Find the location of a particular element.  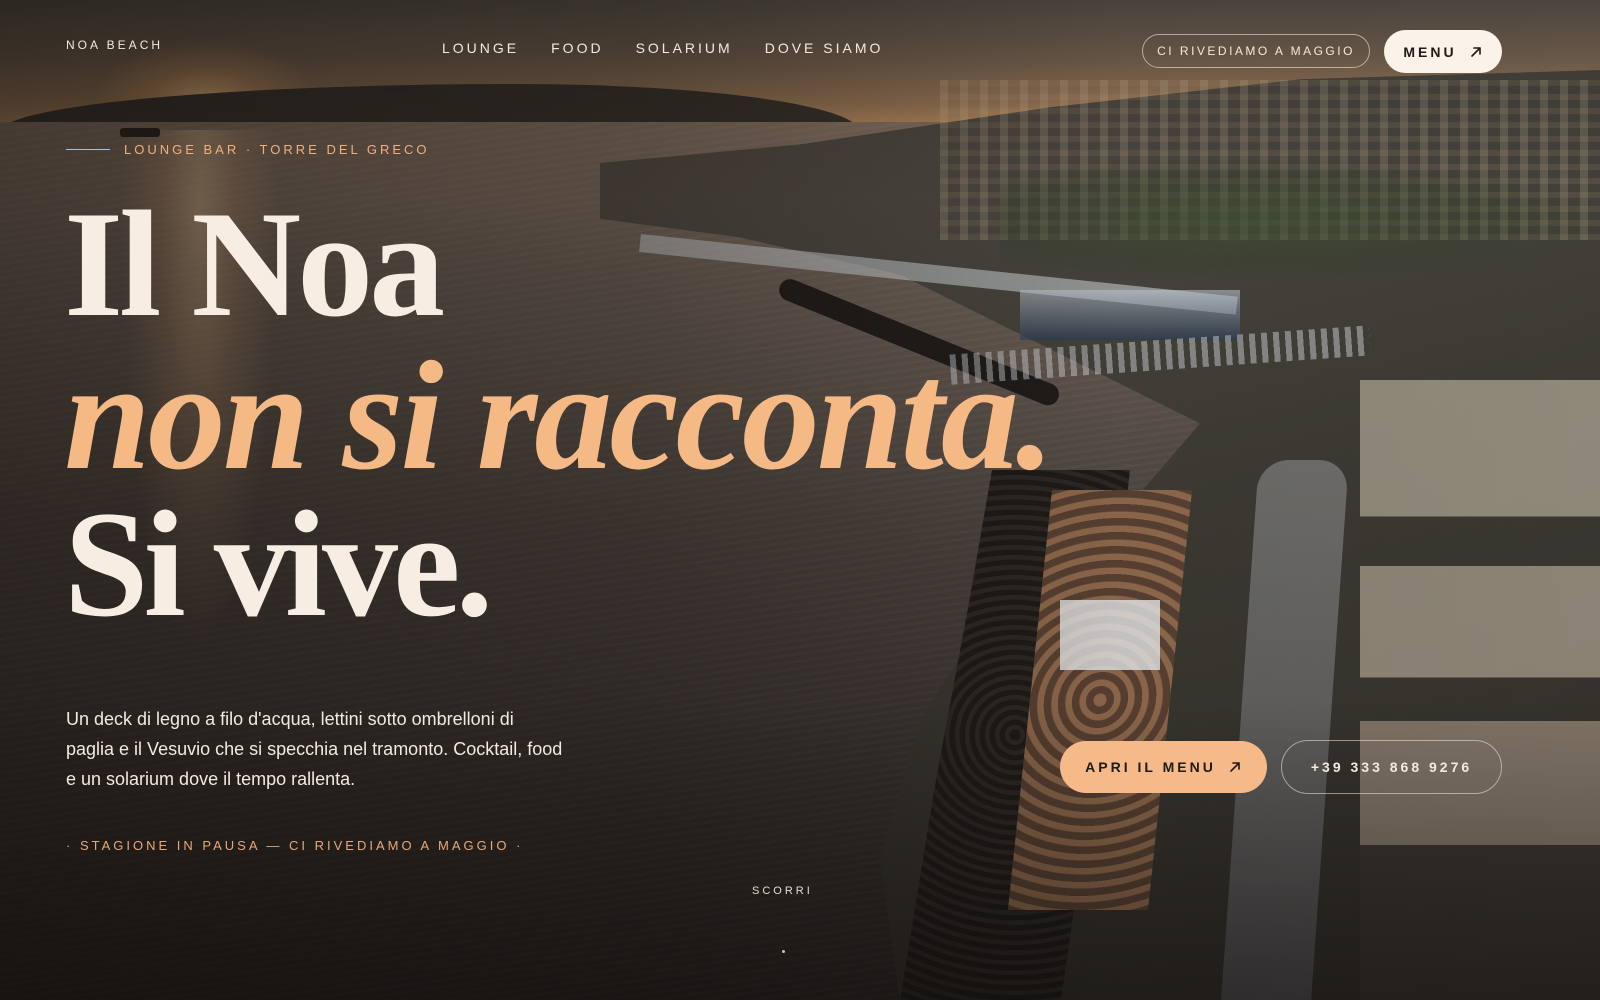

nav-item-lounge: LOUNGE is located at coordinates (480, 48).